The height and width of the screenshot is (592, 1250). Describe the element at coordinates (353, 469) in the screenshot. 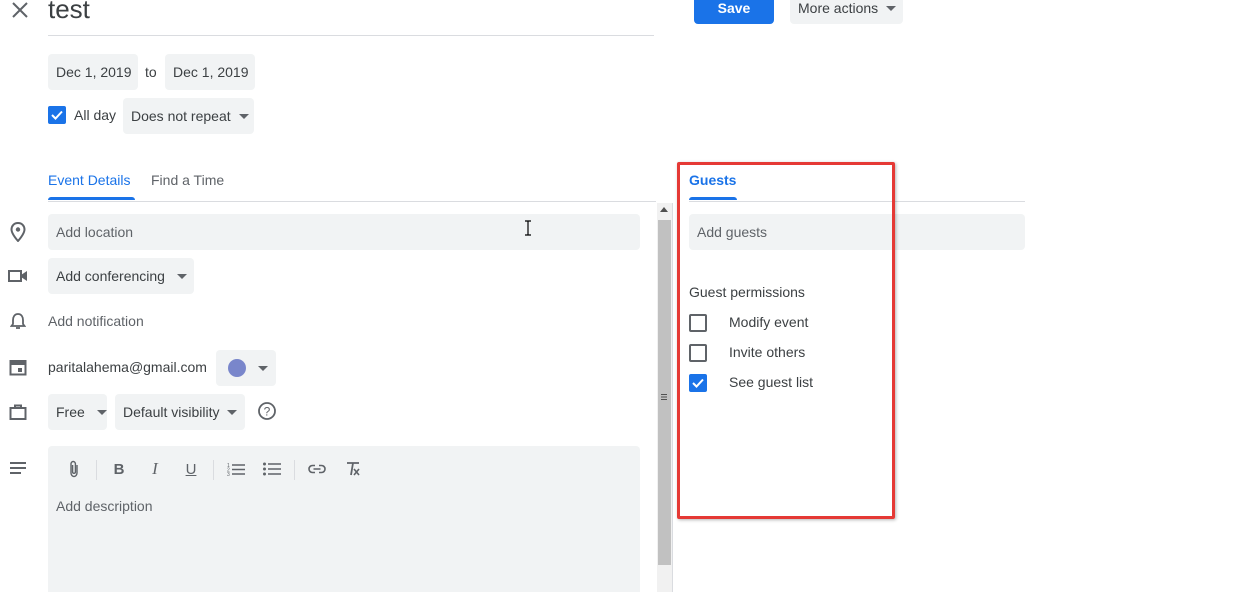

I see `remove-formatting-icon` at that location.